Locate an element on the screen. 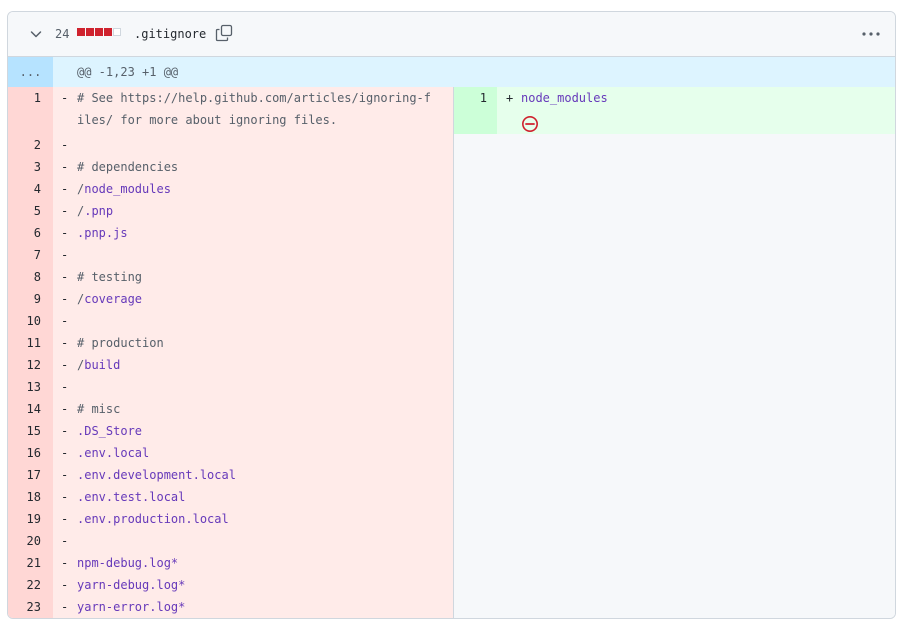 The image size is (901, 629). code-token: .env.development.local is located at coordinates (156, 475).